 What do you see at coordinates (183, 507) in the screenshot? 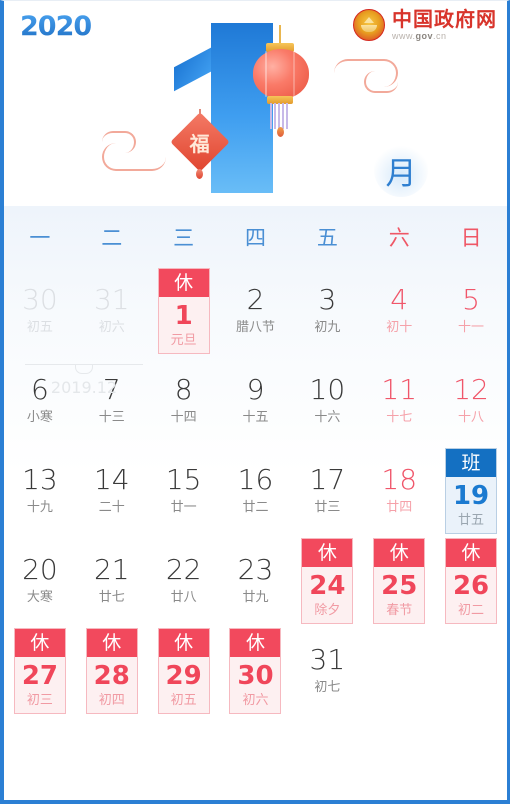
I see `day-lunar-label: 廿一` at bounding box center [183, 507].